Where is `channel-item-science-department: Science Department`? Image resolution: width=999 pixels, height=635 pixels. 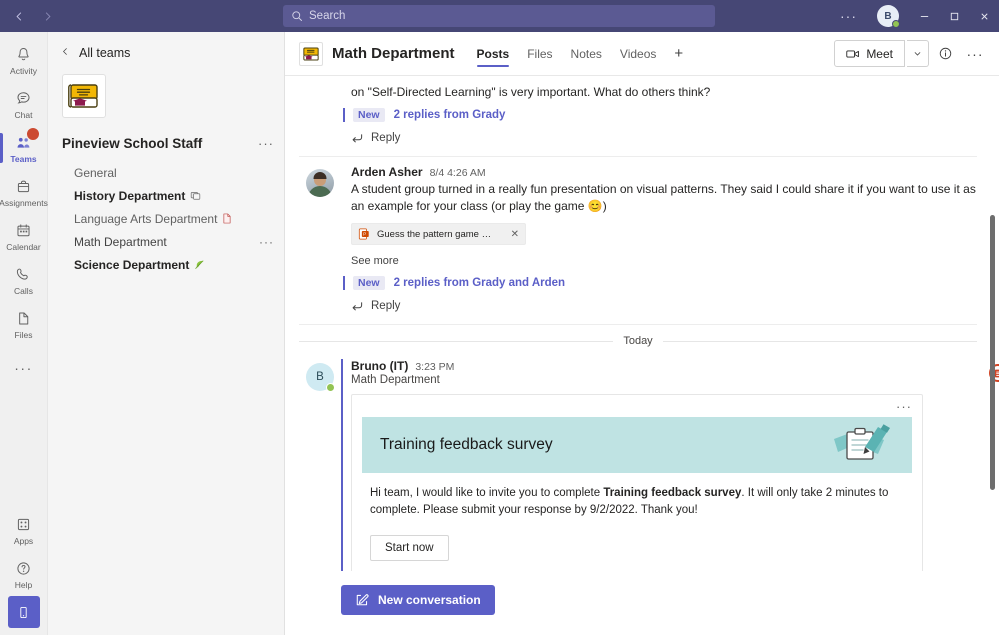
channel-item-science-department: Science Department is located at coordinates (166, 264).